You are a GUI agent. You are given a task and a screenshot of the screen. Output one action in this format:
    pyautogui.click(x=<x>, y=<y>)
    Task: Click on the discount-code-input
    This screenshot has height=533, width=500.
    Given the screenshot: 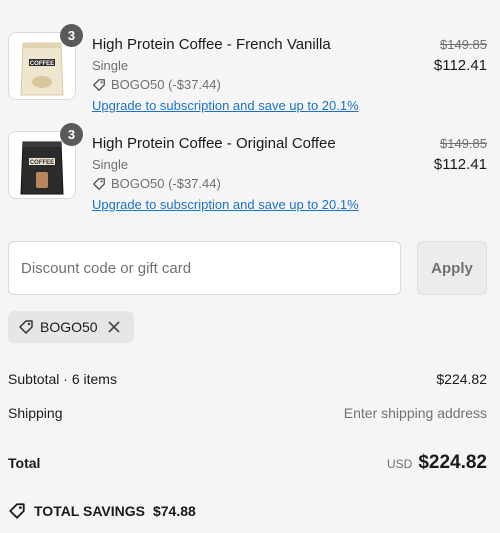 What is the action you would take?
    pyautogui.click(x=204, y=268)
    